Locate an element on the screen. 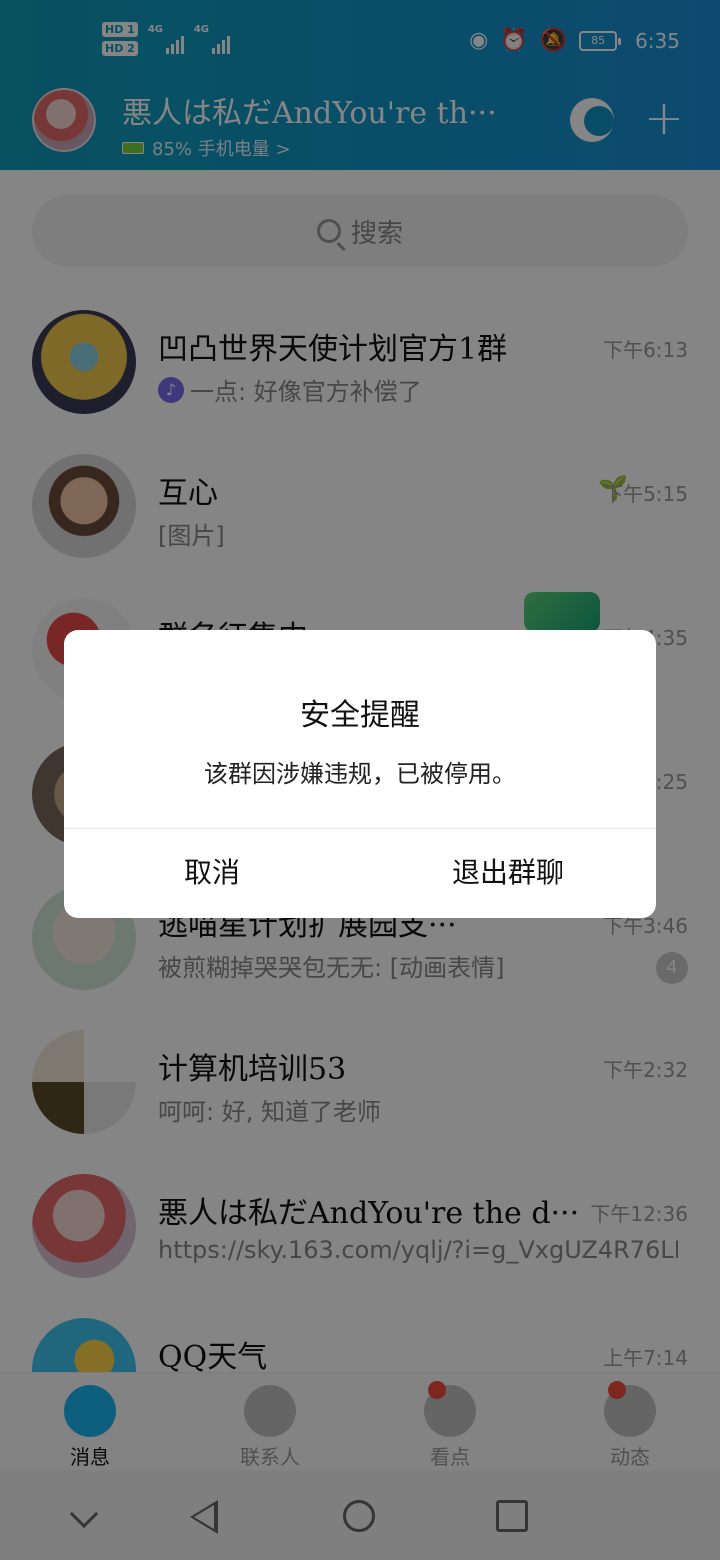 The height and width of the screenshot is (1560, 720). exit-group-button: 退出群聊 is located at coordinates (508, 873).